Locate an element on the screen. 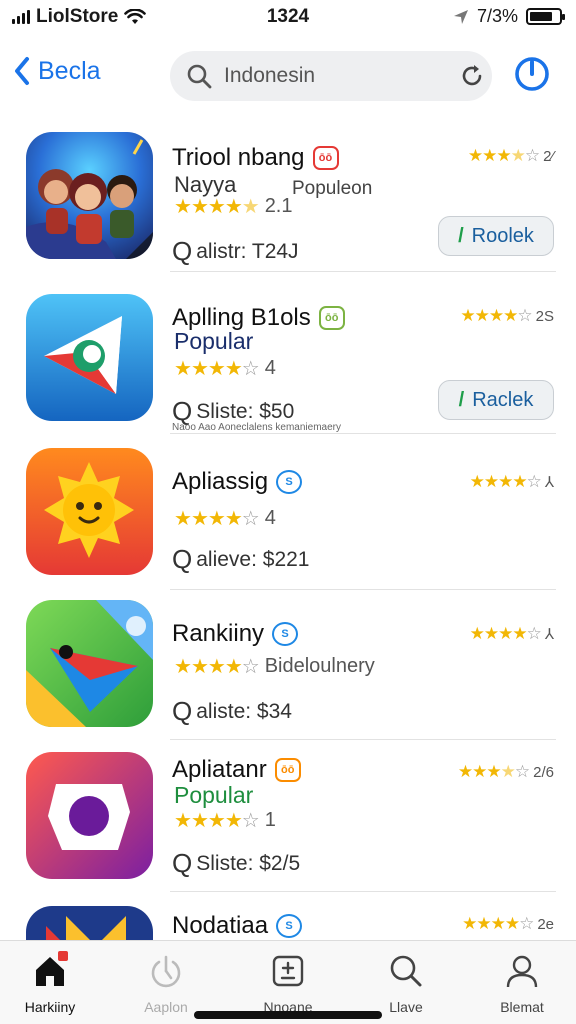  price-text: Sliste: $50 is located at coordinates (245, 411).